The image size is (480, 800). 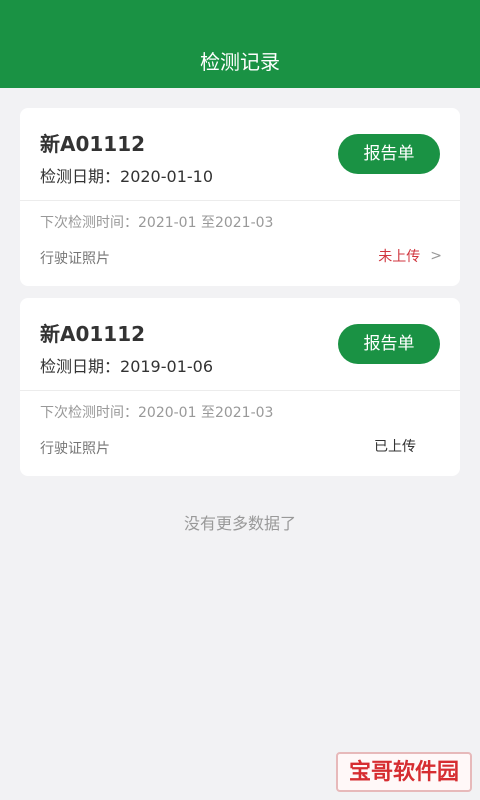 I want to click on page-title: 检测记录, so click(x=240, y=62).